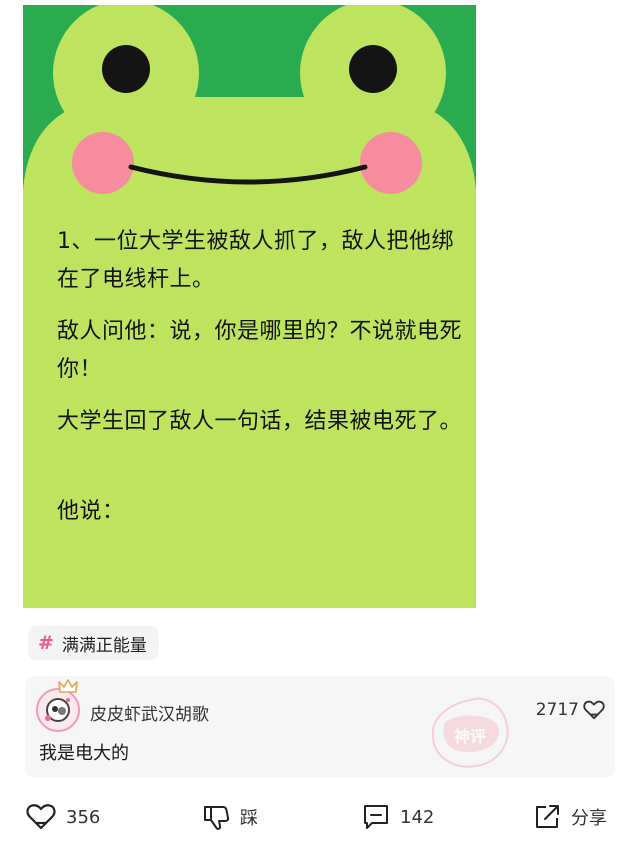  Describe the element at coordinates (260, 421) in the screenshot. I see `joke-line: 大学生回了敌人一句话，结果被电死了。` at that location.